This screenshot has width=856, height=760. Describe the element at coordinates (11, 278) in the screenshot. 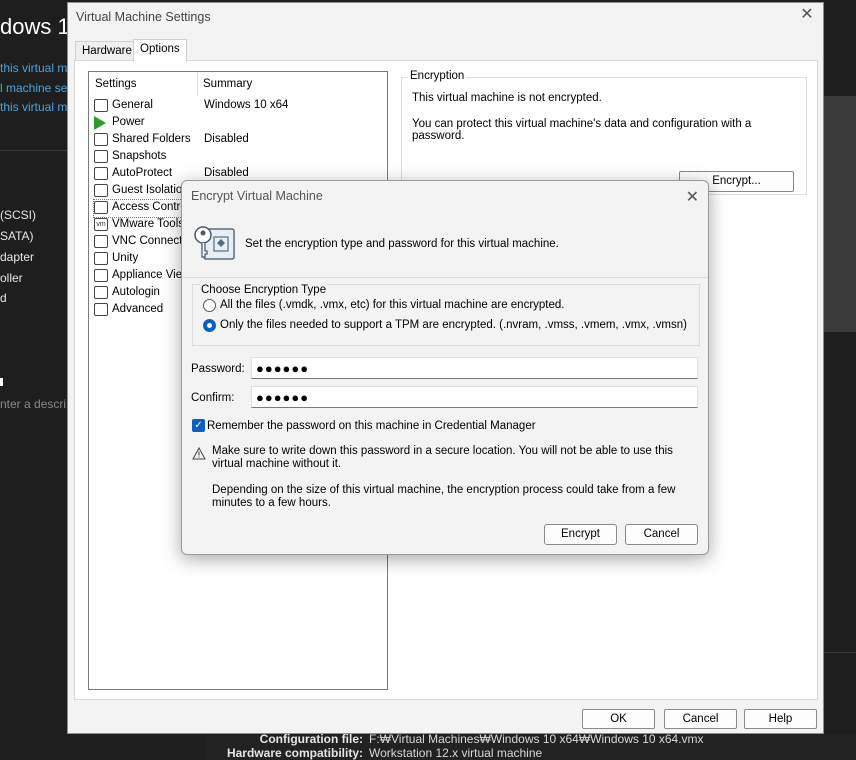

I see `background-device-item: oller` at that location.